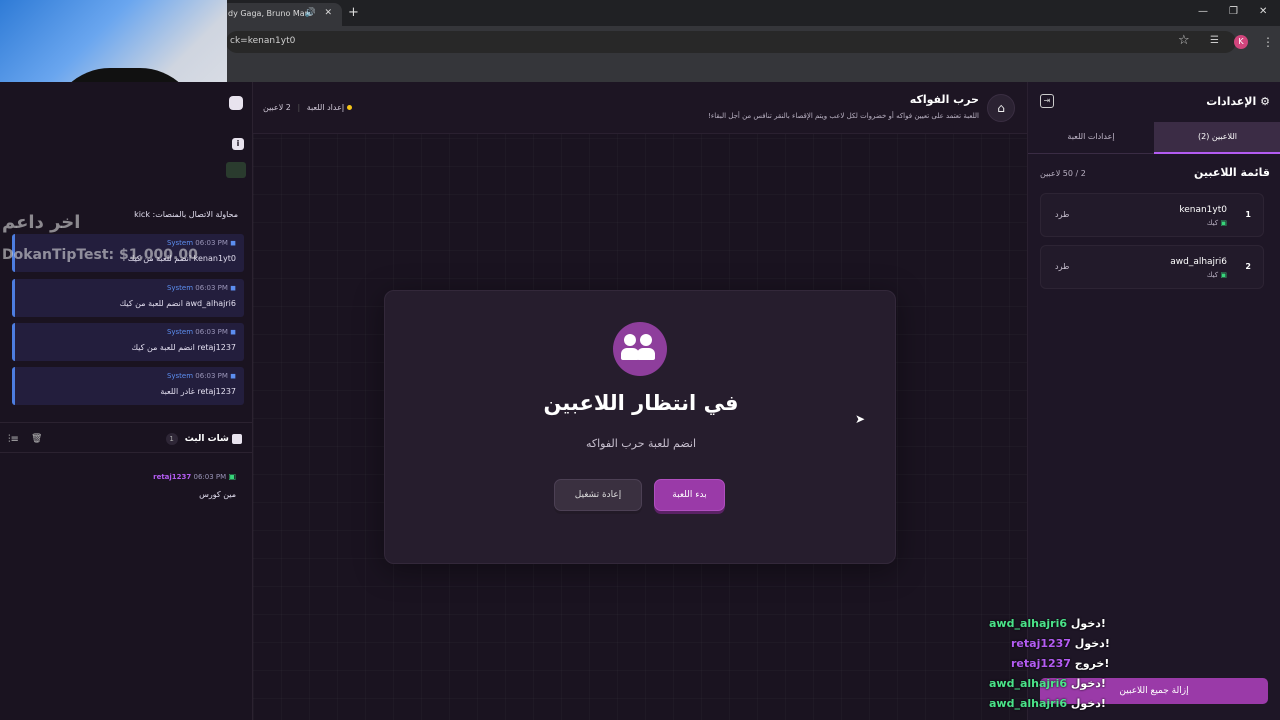  I want to click on restart-button: إعادة تشغيل, so click(598, 495).